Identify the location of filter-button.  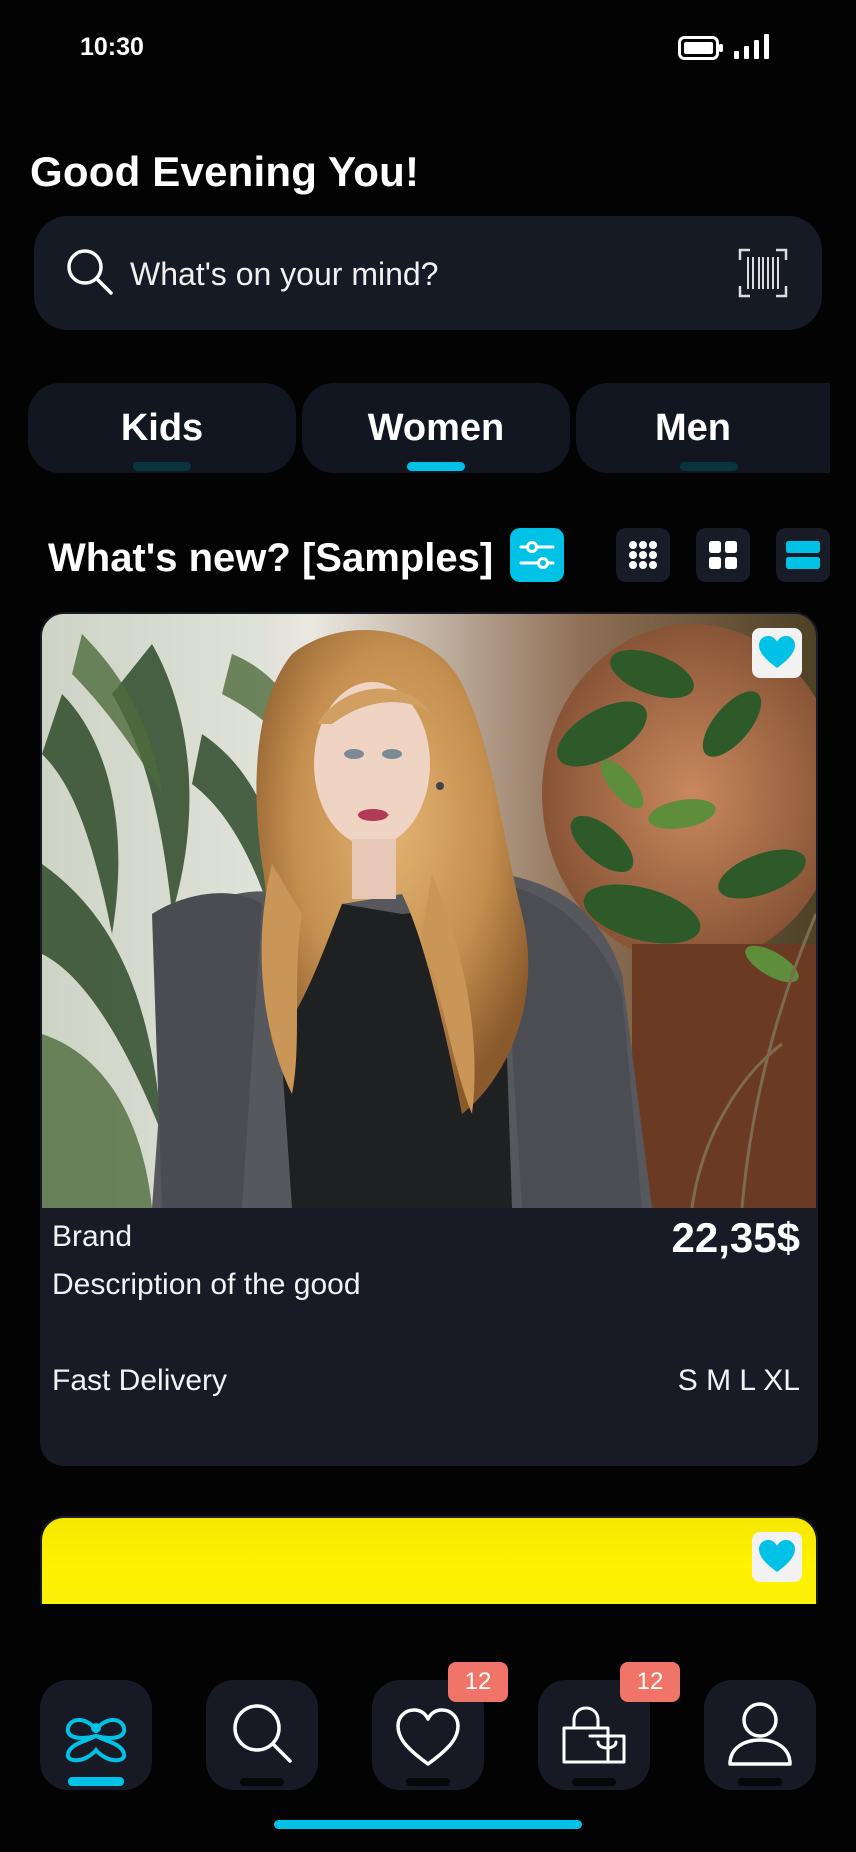
(537, 555).